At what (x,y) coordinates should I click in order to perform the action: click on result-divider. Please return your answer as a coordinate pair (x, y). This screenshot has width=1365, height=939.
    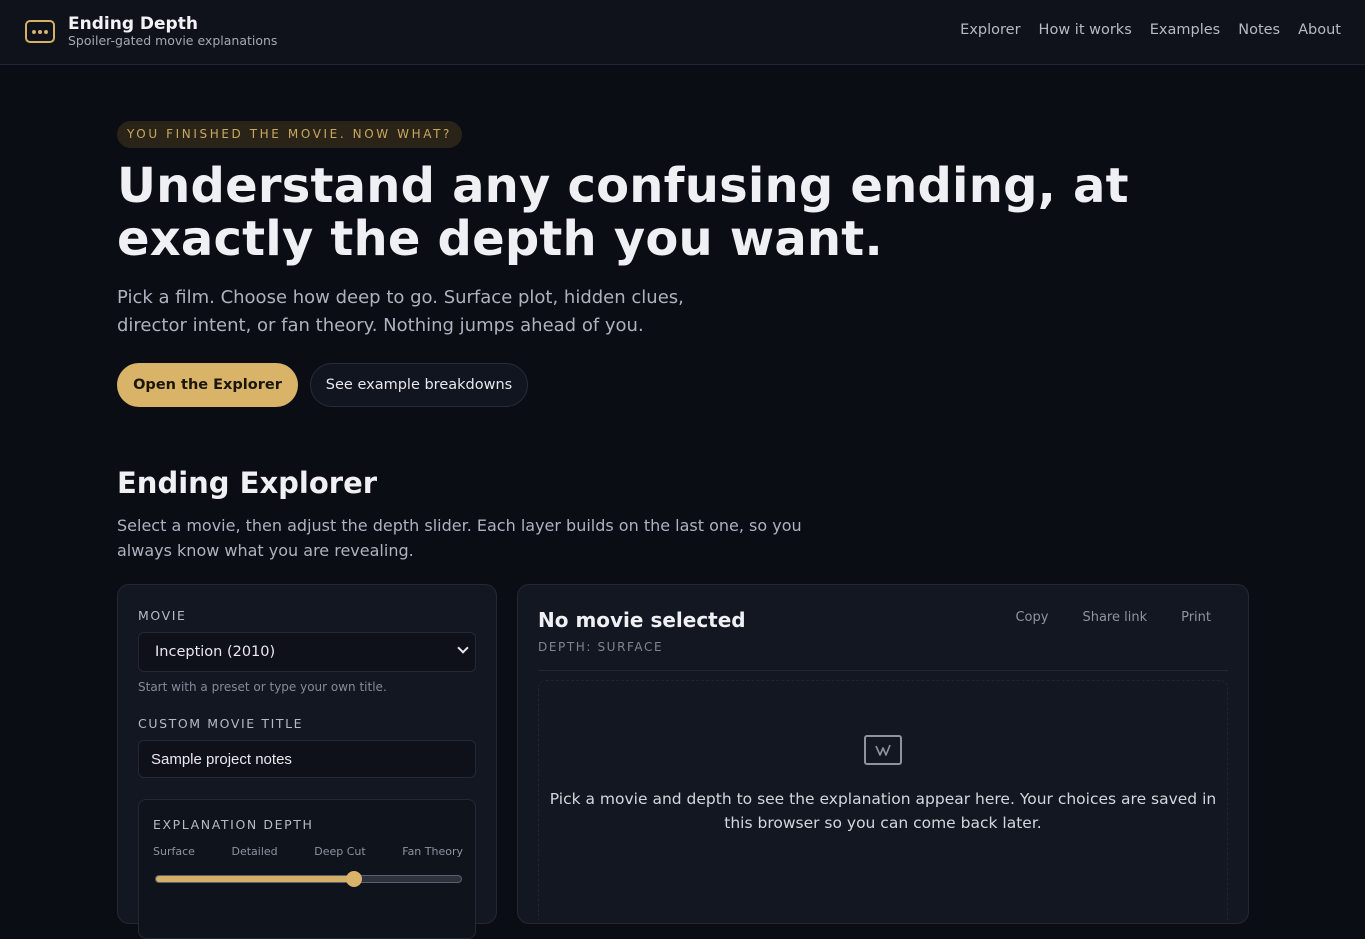
    Looking at the image, I should click on (883, 670).